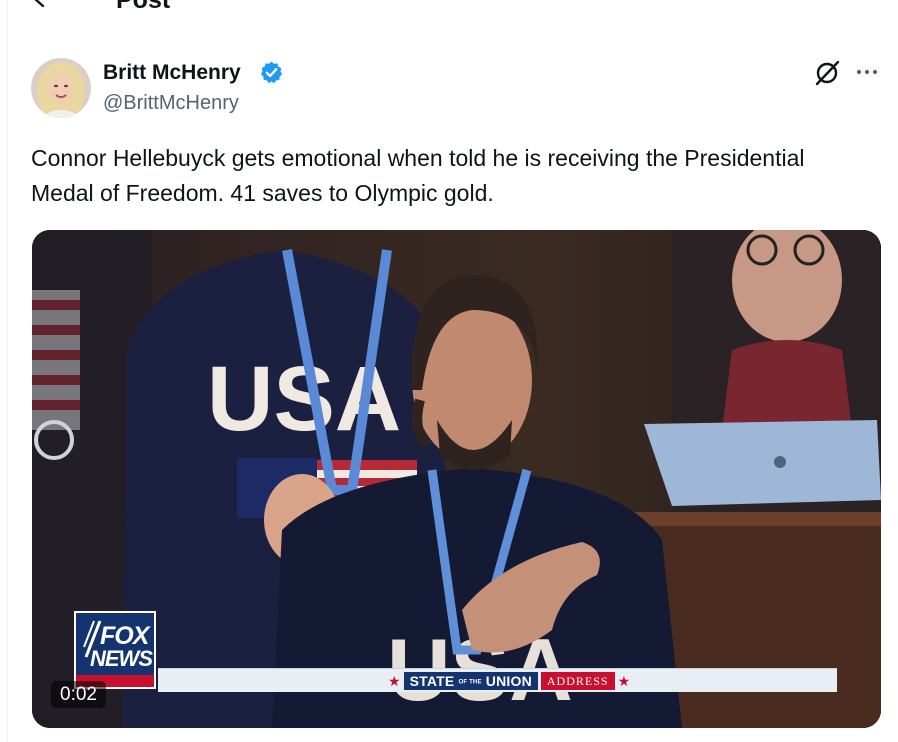 The width and height of the screenshot is (898, 742). I want to click on fox-news-logo: FOX NEWS, so click(115, 650).